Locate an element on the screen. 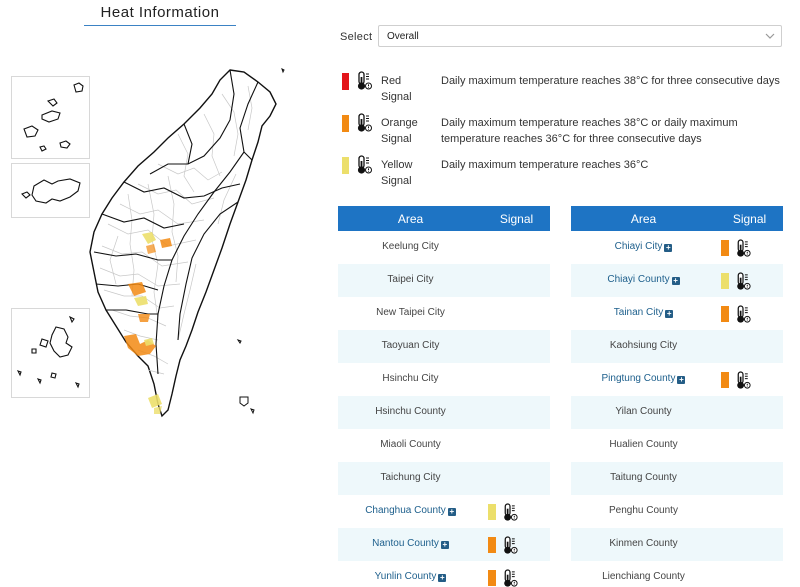 The image size is (800, 587). table-row: Kinmen County is located at coordinates (677, 544).